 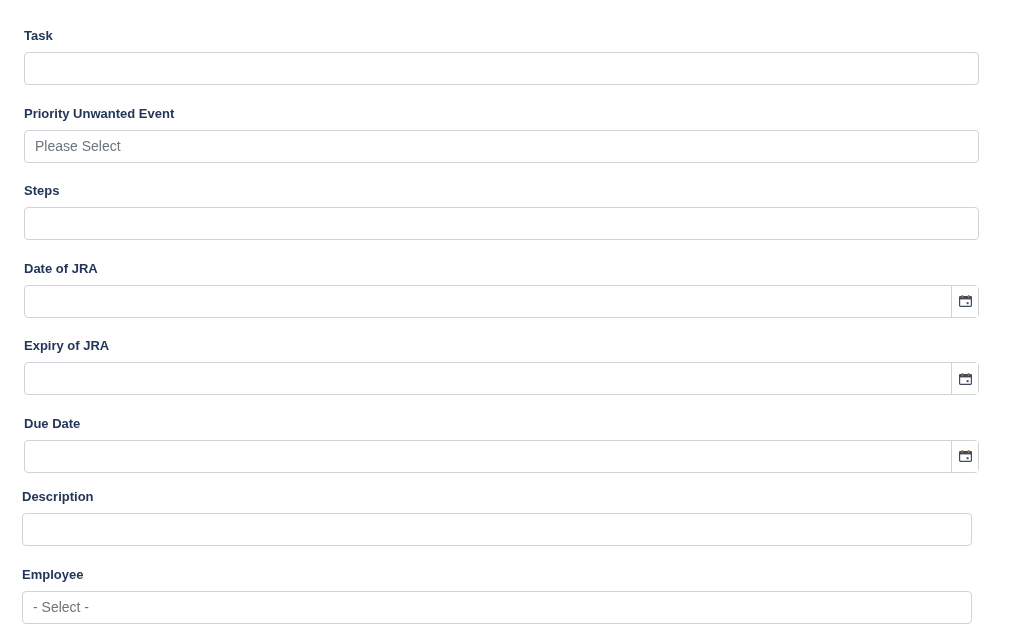 What do you see at coordinates (52, 423) in the screenshot?
I see `field-label: Due Date` at bounding box center [52, 423].